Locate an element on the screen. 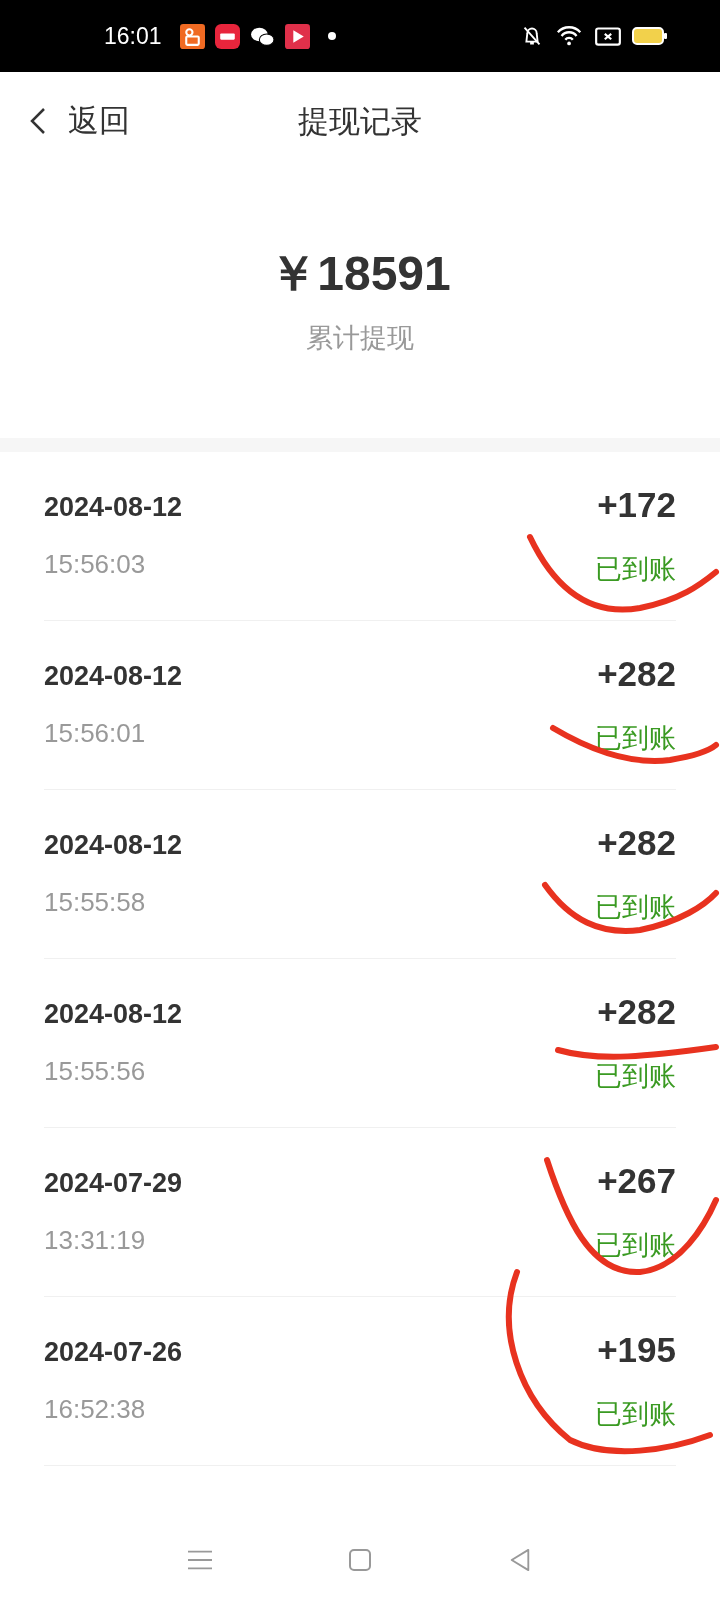 The width and height of the screenshot is (720, 1600). record-time: 15:56:01 is located at coordinates (95, 733).